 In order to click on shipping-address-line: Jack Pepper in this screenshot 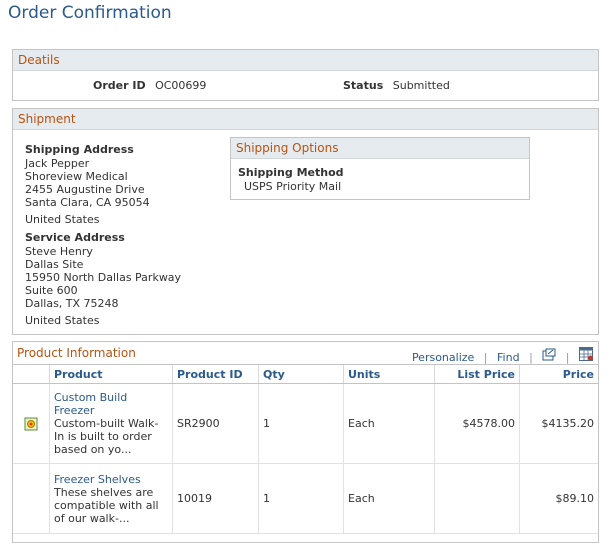, I will do `click(57, 163)`.